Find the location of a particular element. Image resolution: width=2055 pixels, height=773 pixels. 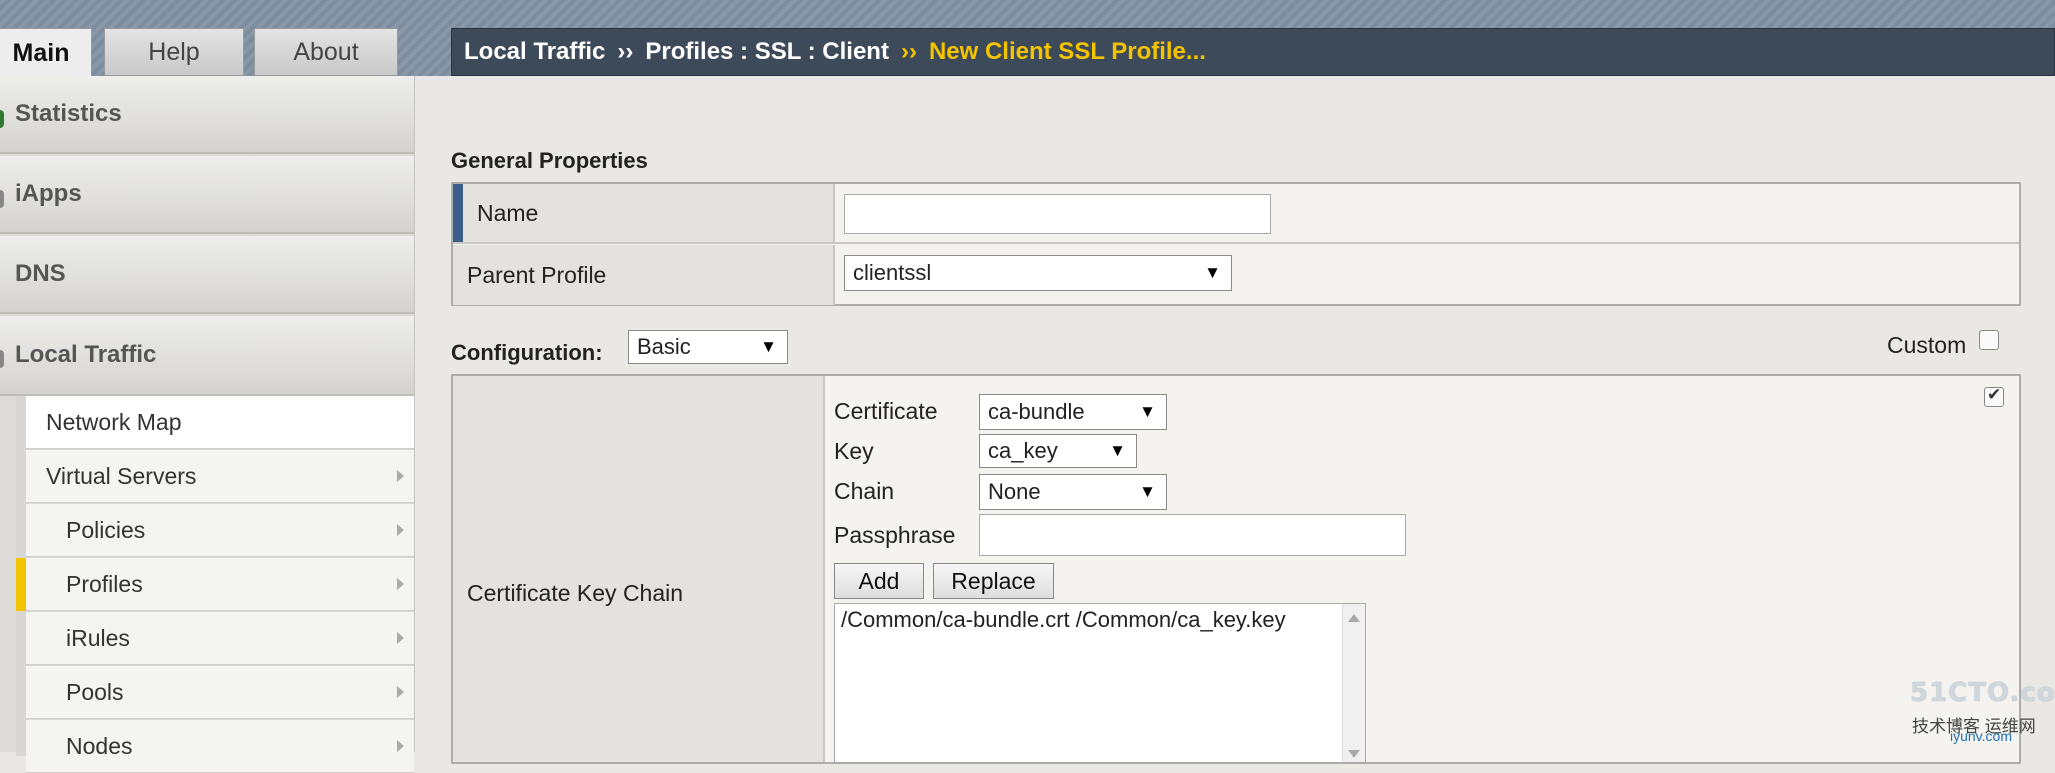

key-label: Key is located at coordinates (854, 451).